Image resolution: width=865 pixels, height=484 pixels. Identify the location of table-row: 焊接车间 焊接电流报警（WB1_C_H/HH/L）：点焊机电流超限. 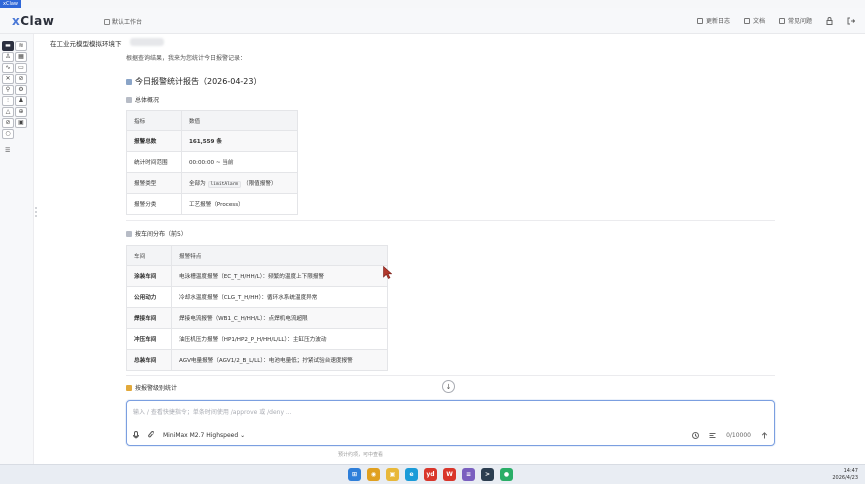
(257, 318).